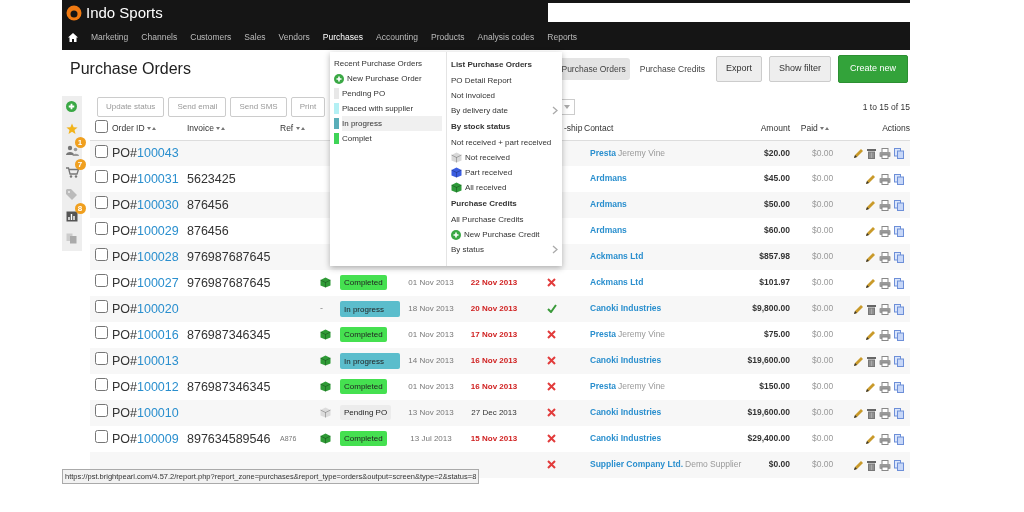 Image resolution: width=1024 pixels, height=512 pixels. What do you see at coordinates (738, 69) in the screenshot?
I see `header-button: Export` at bounding box center [738, 69].